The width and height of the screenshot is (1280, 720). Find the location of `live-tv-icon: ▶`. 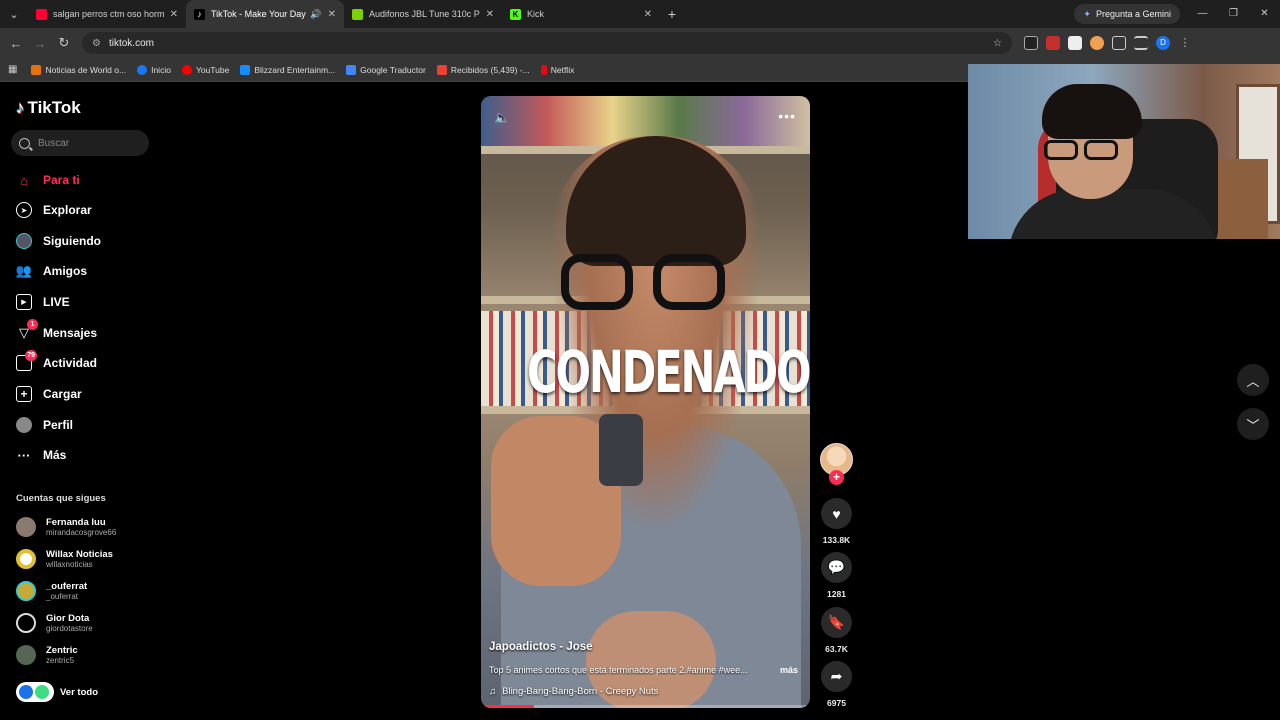

live-tv-icon: ▶ is located at coordinates (24, 302).